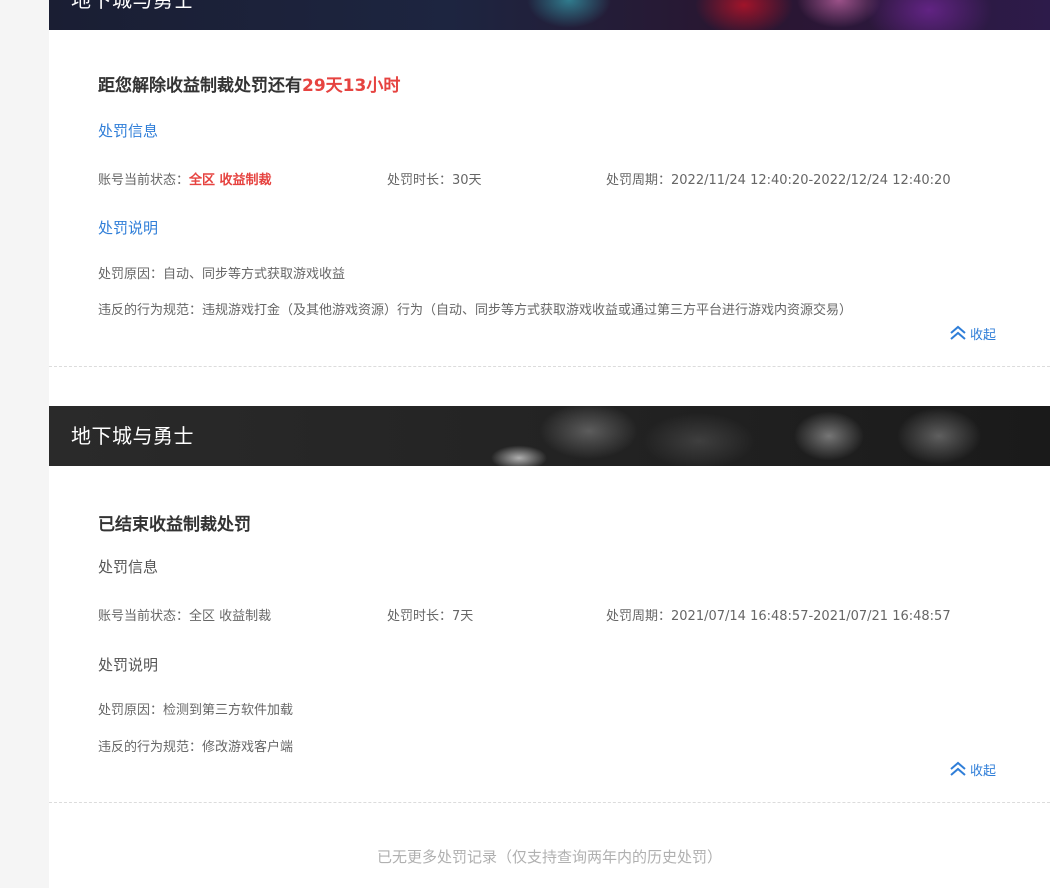 The image size is (1050, 888). I want to click on headline-text: 距您解除收益制裁处罚还有, so click(200, 86).